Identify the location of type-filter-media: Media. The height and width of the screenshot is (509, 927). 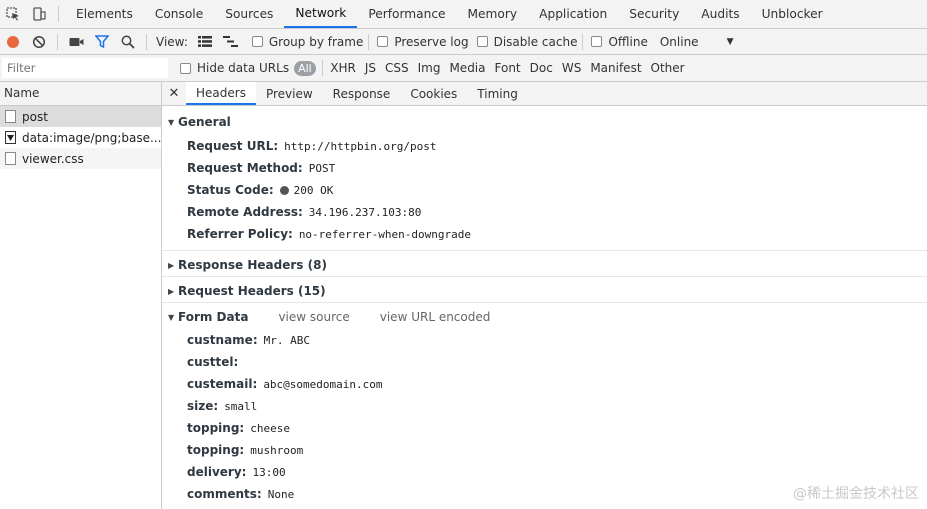
(467, 68).